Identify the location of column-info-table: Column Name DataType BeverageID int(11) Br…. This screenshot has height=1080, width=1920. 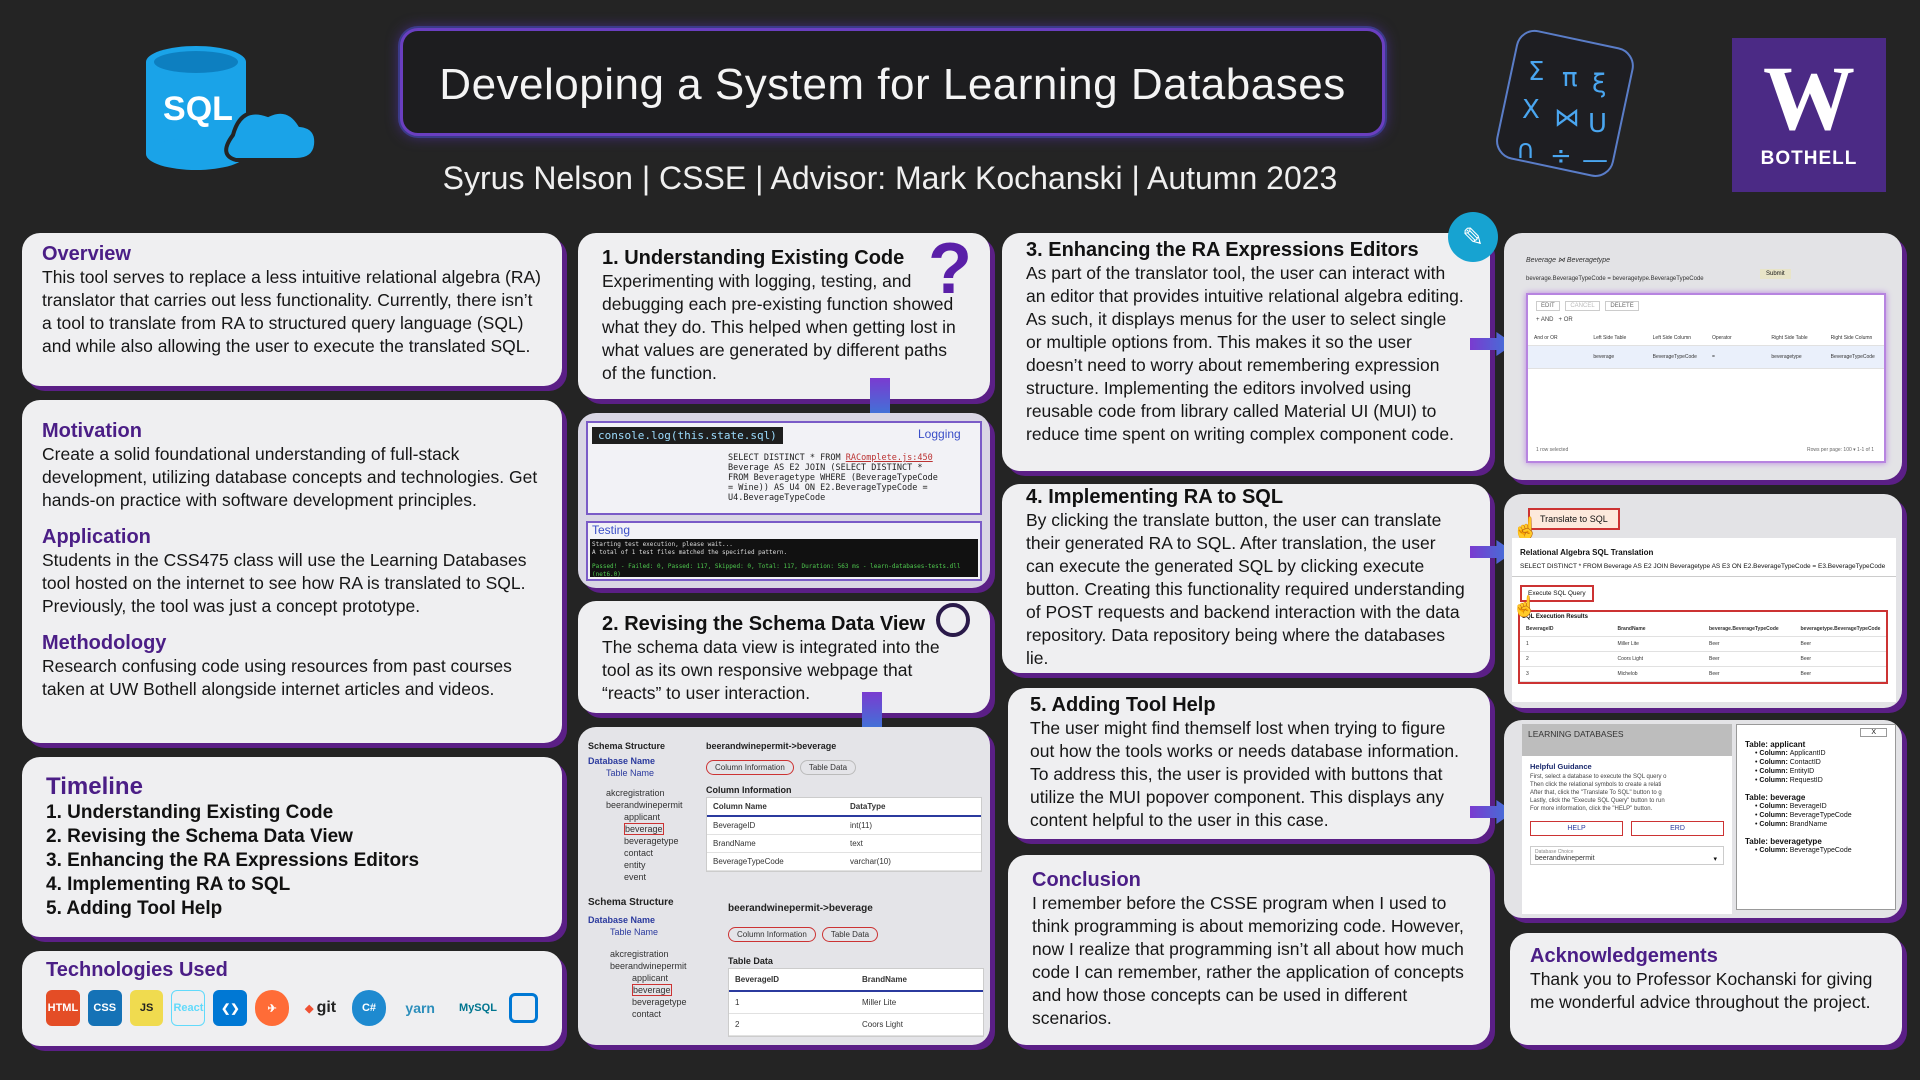
(844, 834).